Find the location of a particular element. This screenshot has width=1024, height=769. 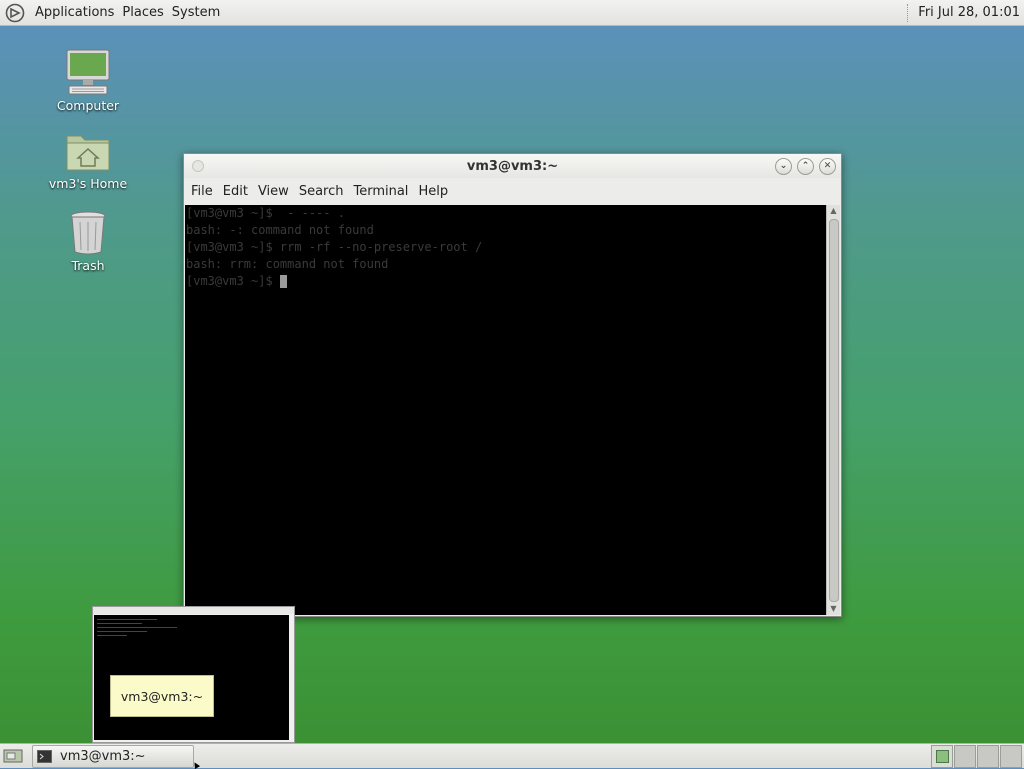

terminal-icon is located at coordinates (44, 756).